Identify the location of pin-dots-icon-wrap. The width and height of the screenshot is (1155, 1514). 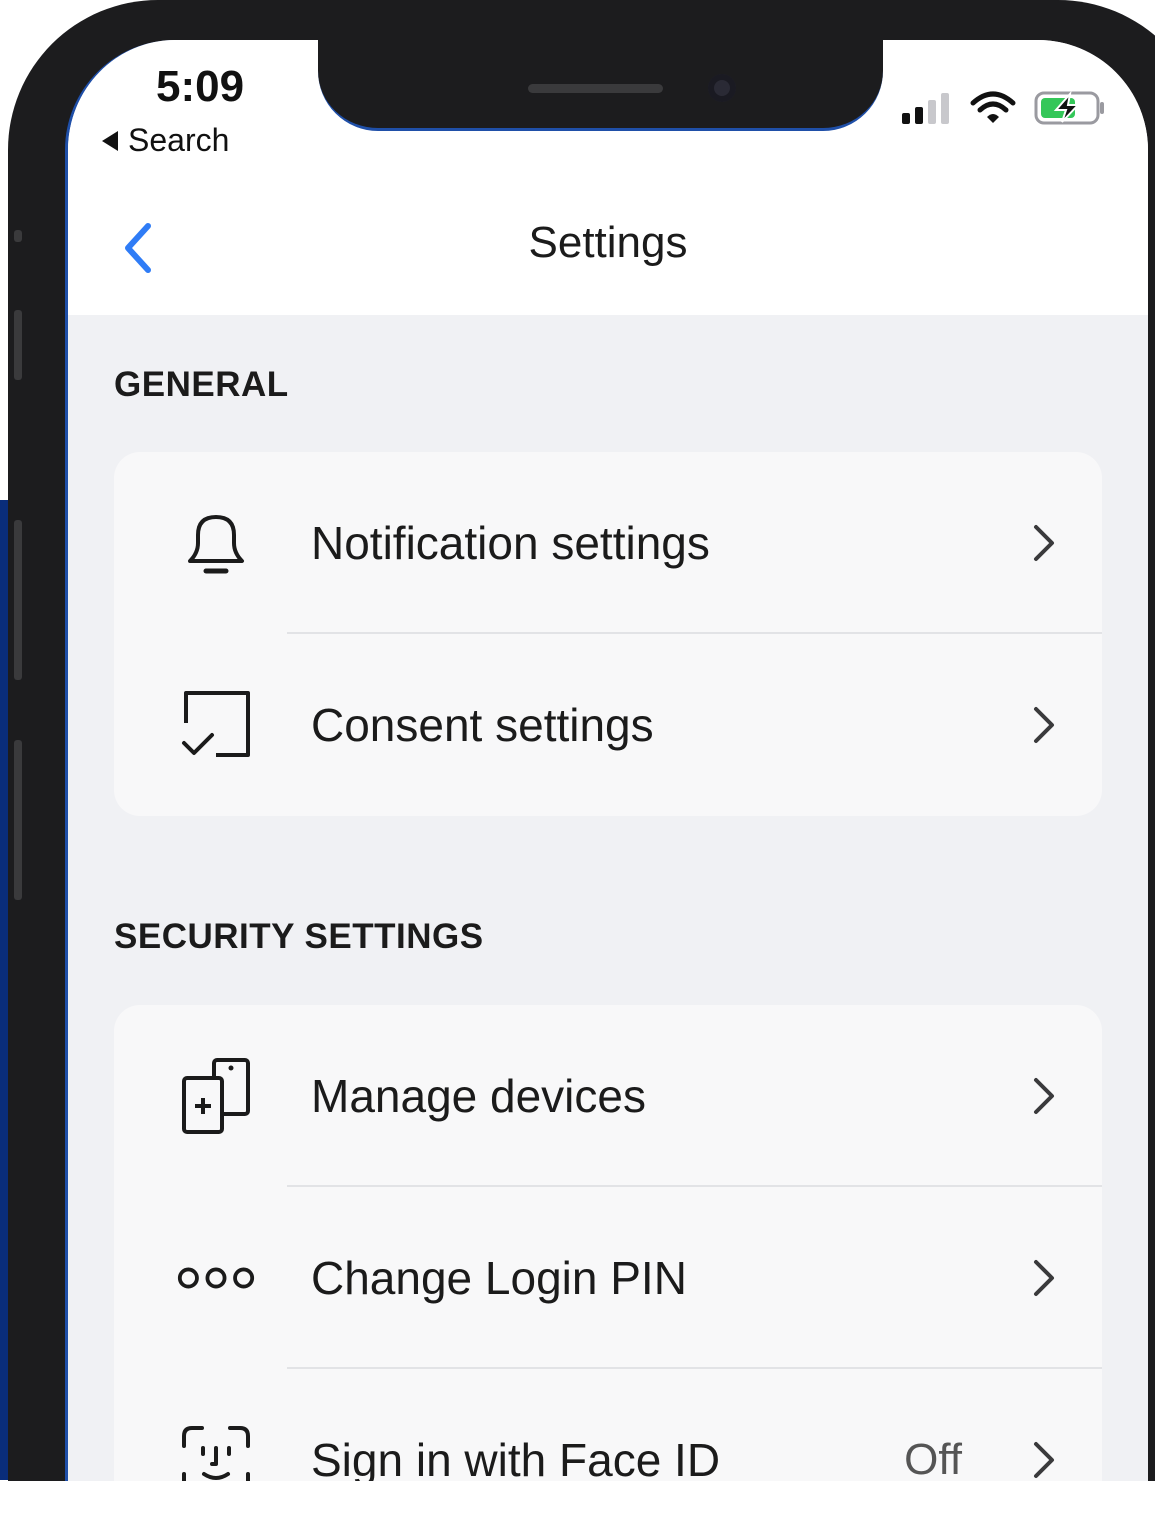
(216, 1278).